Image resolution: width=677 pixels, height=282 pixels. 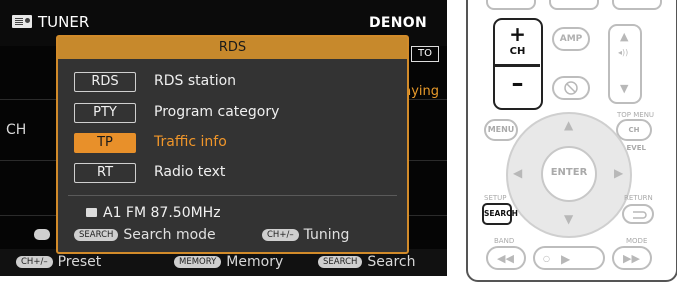 I want to click on search-mode-hint: SEARCH Search mode, so click(x=145, y=235).